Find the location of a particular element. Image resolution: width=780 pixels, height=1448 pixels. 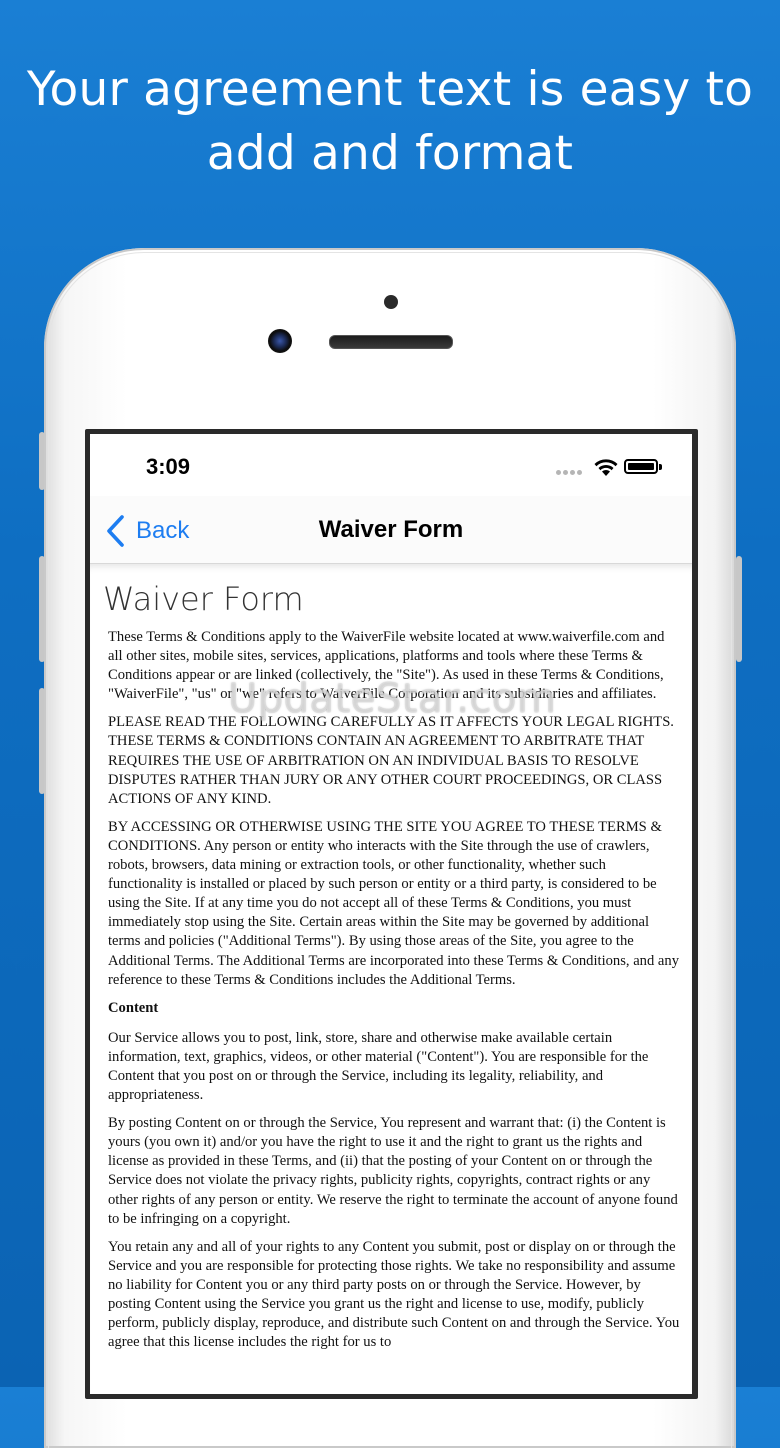

battery-level is located at coordinates (641, 466).